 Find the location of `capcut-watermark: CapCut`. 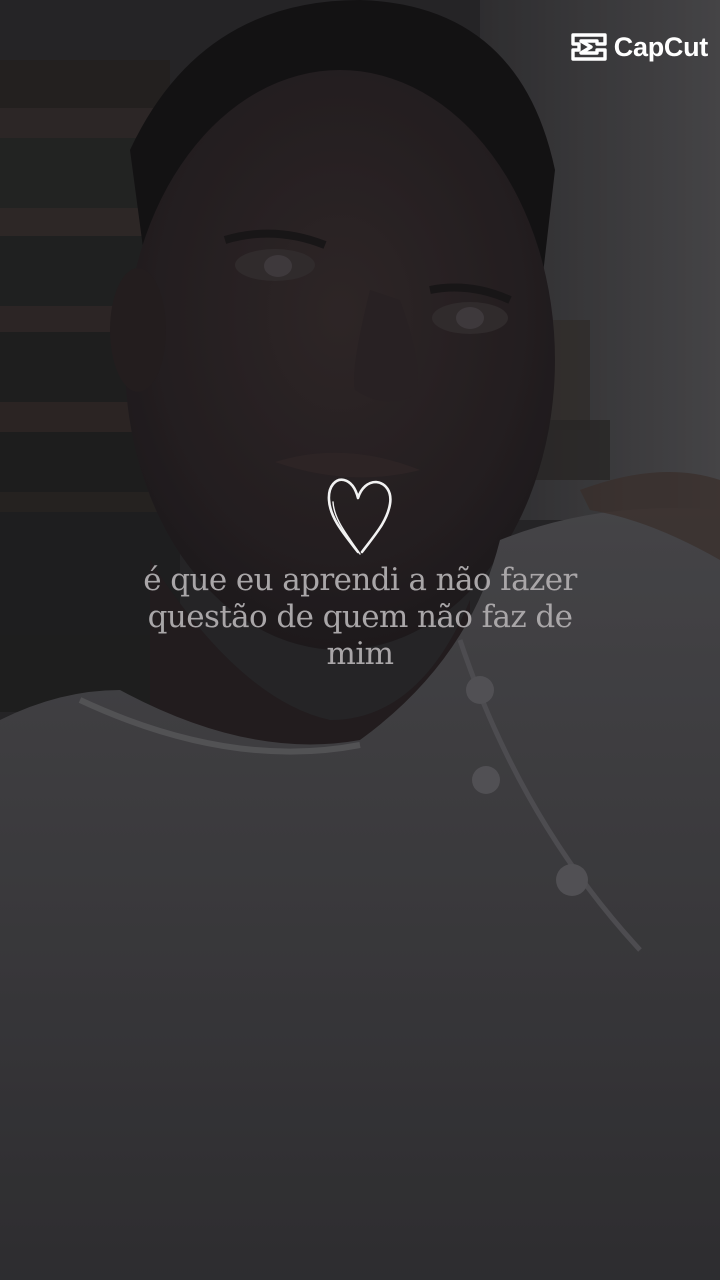

capcut-watermark: CapCut is located at coordinates (639, 47).